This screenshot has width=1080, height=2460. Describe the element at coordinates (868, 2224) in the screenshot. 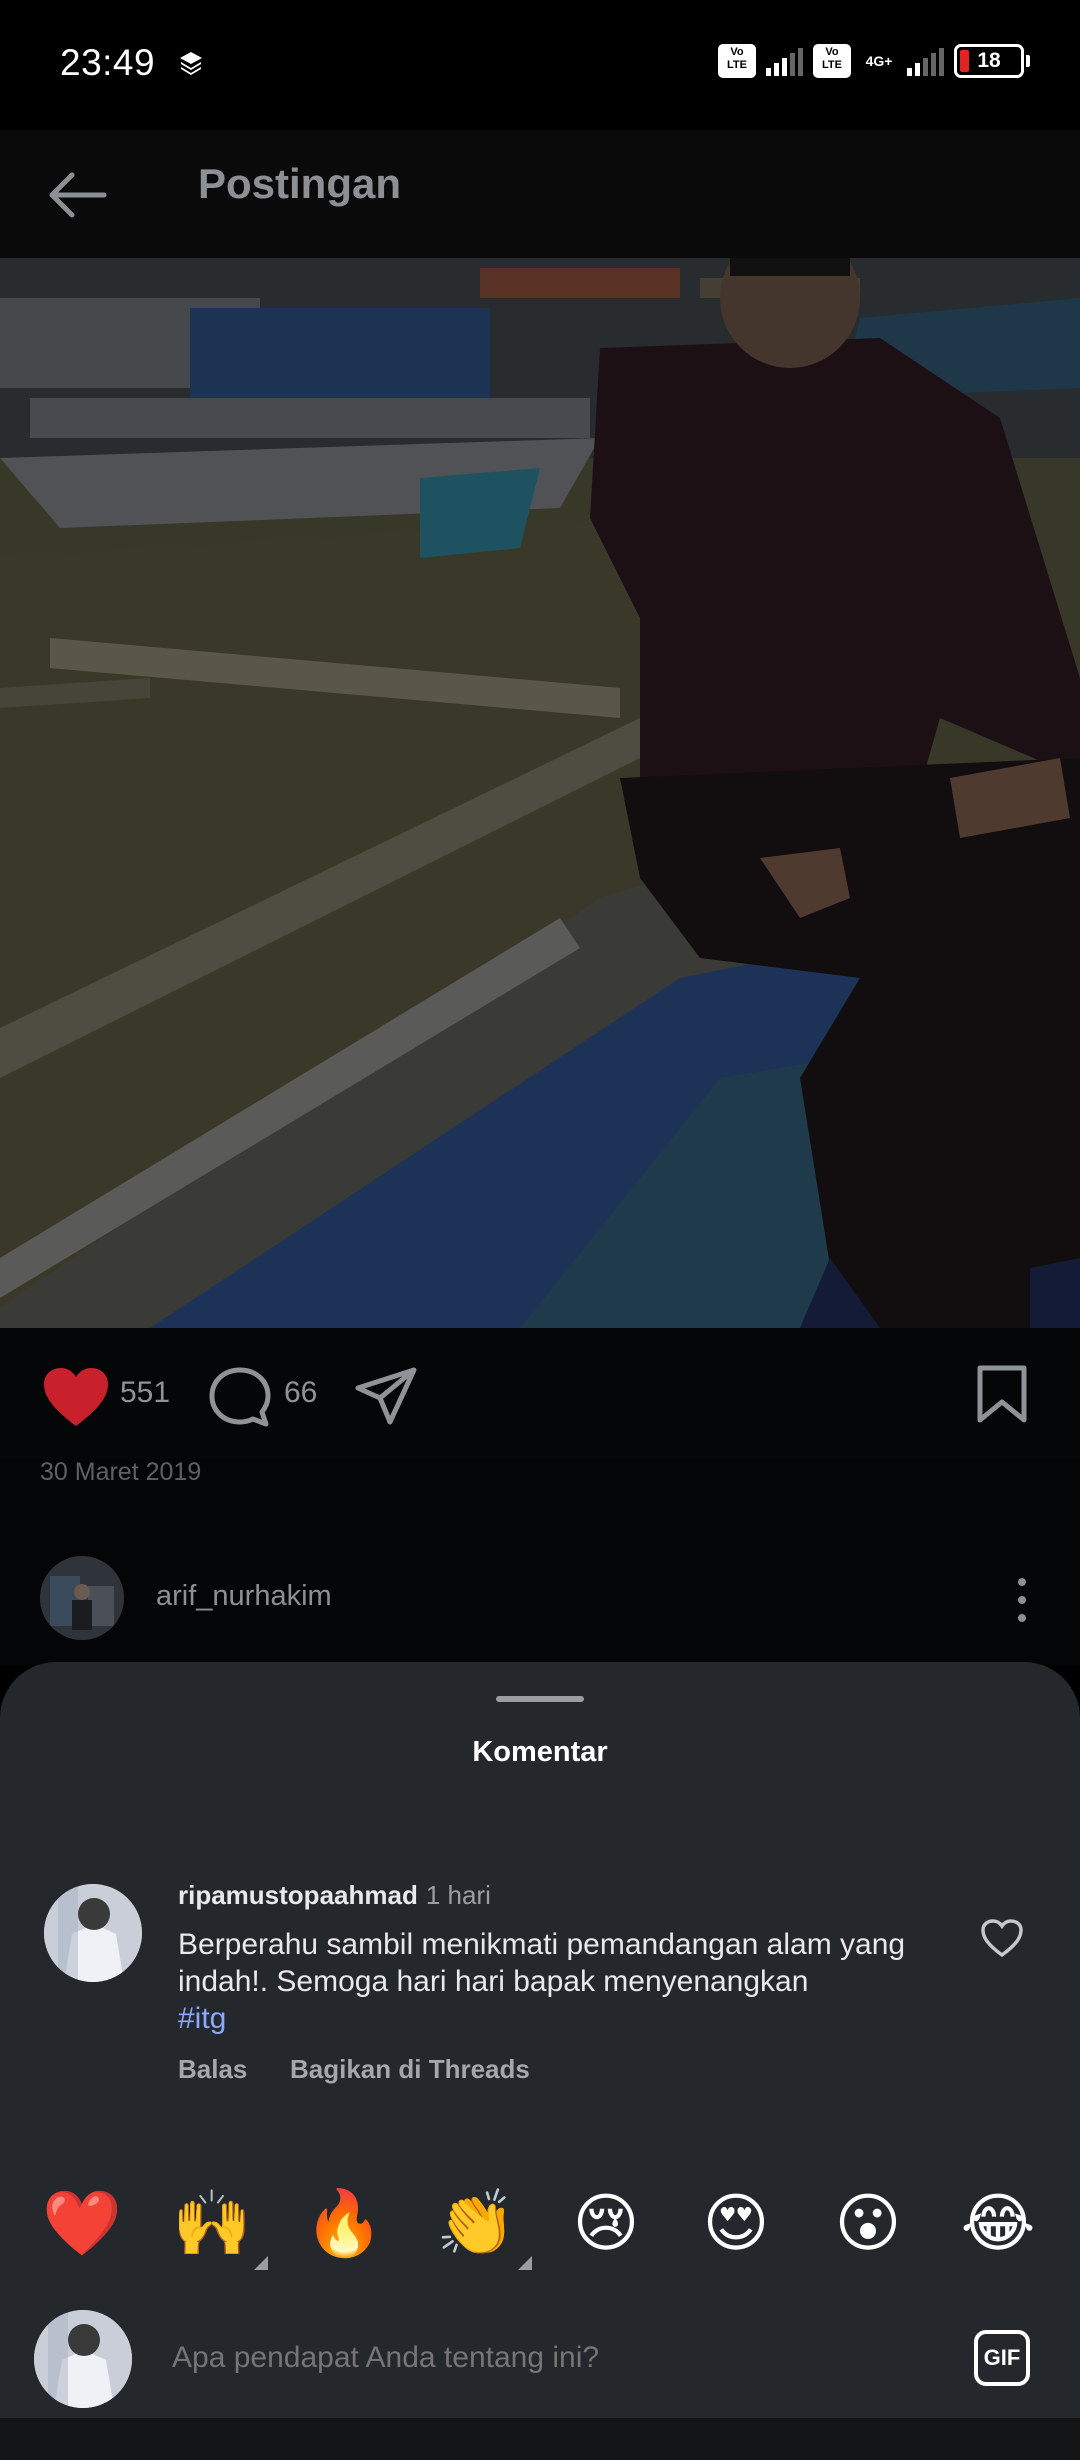

I see `reaction-surprised: 😮` at that location.